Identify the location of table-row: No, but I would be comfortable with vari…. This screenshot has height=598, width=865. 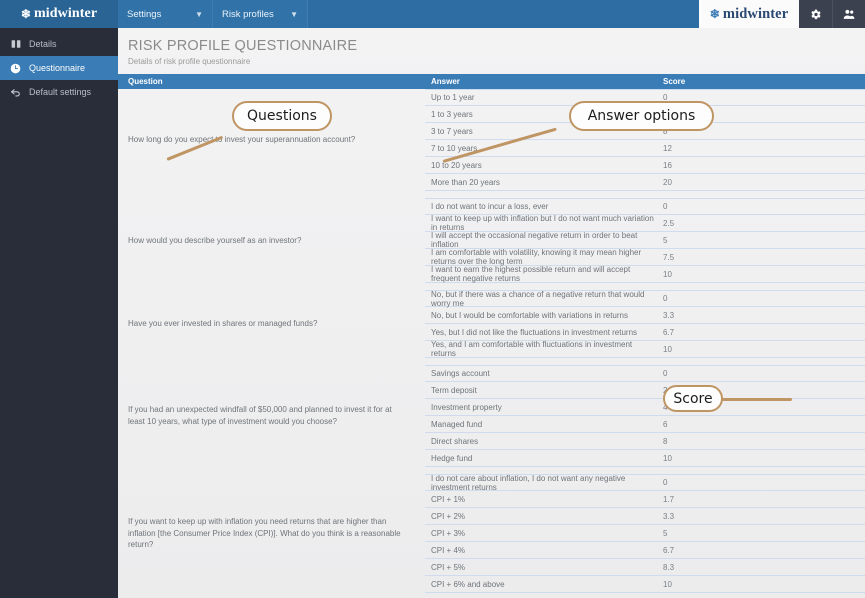
(645, 315).